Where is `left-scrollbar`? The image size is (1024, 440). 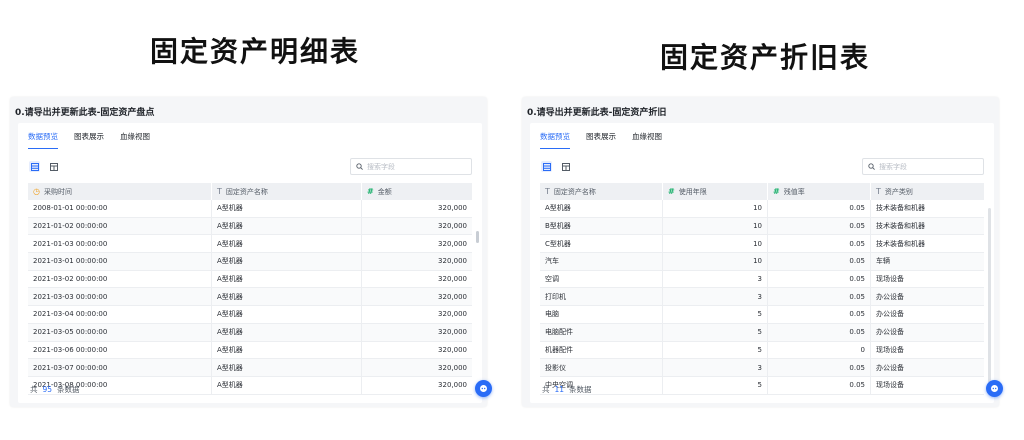 left-scrollbar is located at coordinates (477, 237).